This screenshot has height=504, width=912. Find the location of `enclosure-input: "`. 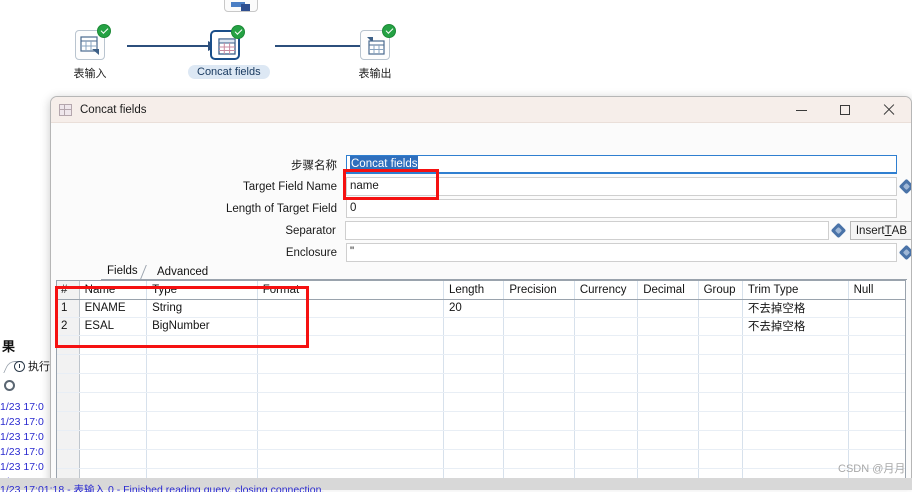

enclosure-input: " is located at coordinates (621, 252).